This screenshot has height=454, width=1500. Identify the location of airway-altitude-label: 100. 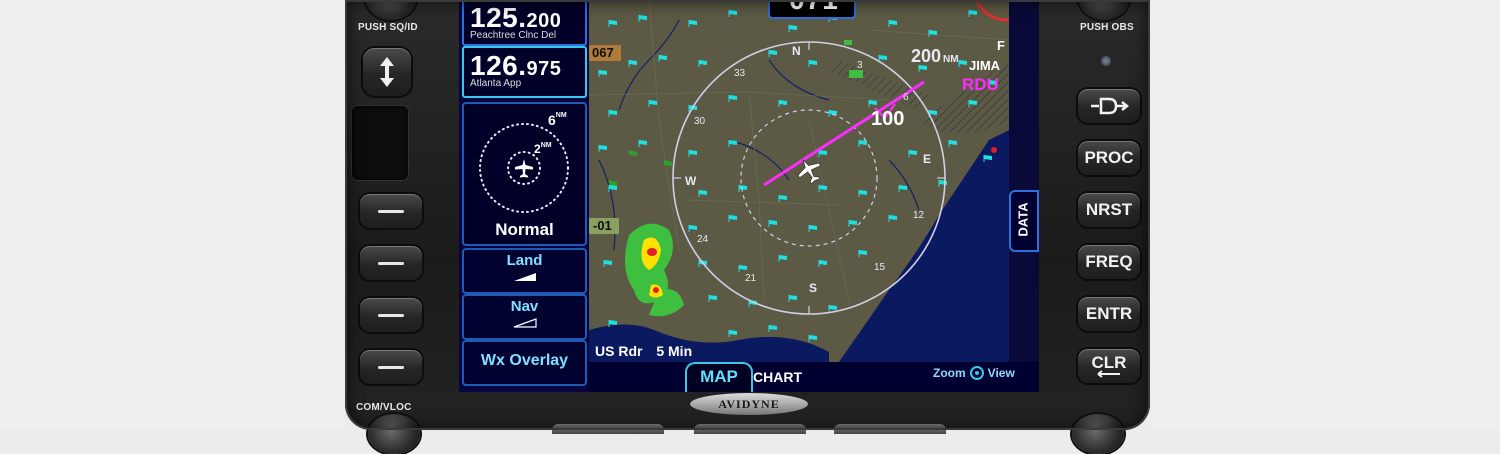
(888, 119).